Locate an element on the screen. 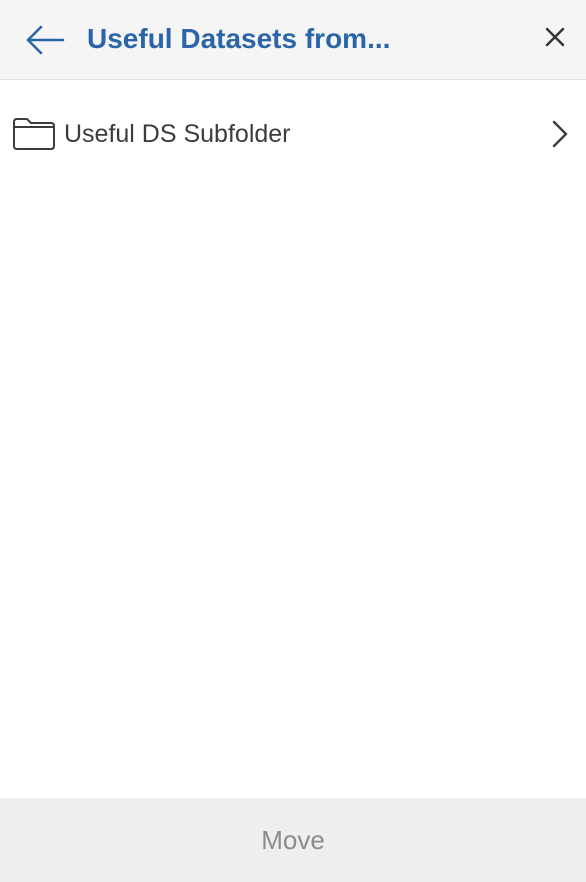  footer-bar: Move is located at coordinates (293, 840).